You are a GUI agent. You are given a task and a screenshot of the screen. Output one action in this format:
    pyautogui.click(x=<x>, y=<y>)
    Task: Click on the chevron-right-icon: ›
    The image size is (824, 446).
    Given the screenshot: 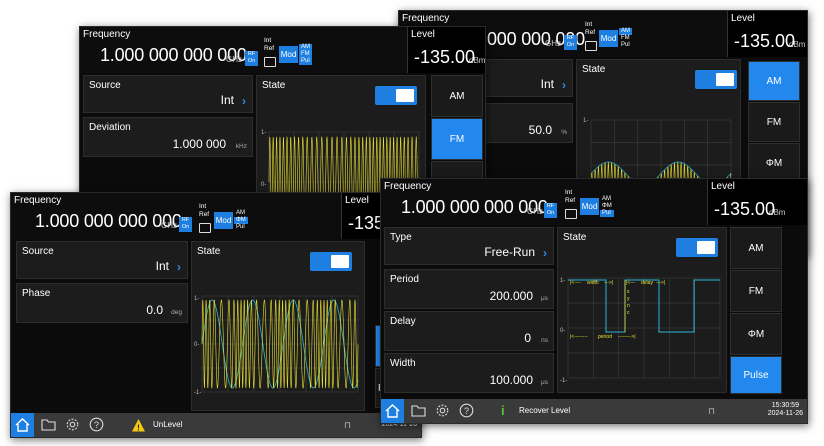 What is the action you would take?
    pyautogui.click(x=564, y=85)
    